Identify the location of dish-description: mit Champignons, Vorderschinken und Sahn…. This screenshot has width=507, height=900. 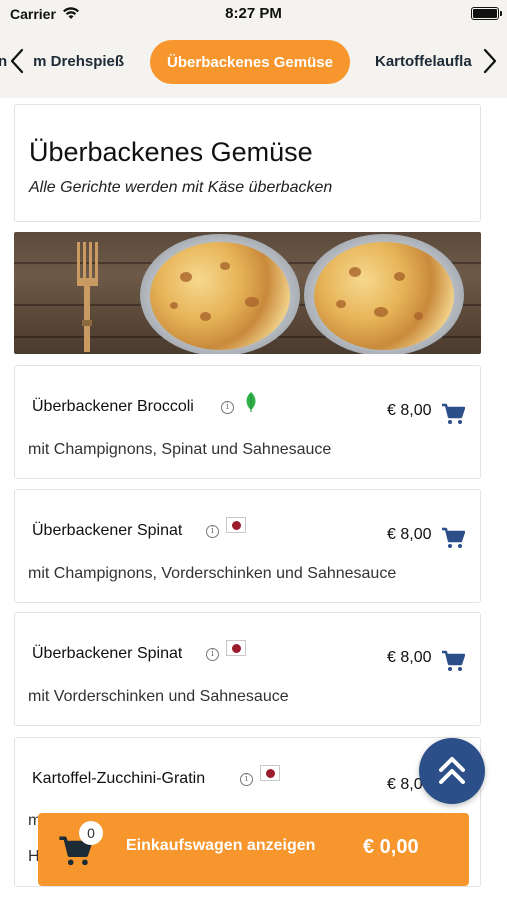
(212, 573).